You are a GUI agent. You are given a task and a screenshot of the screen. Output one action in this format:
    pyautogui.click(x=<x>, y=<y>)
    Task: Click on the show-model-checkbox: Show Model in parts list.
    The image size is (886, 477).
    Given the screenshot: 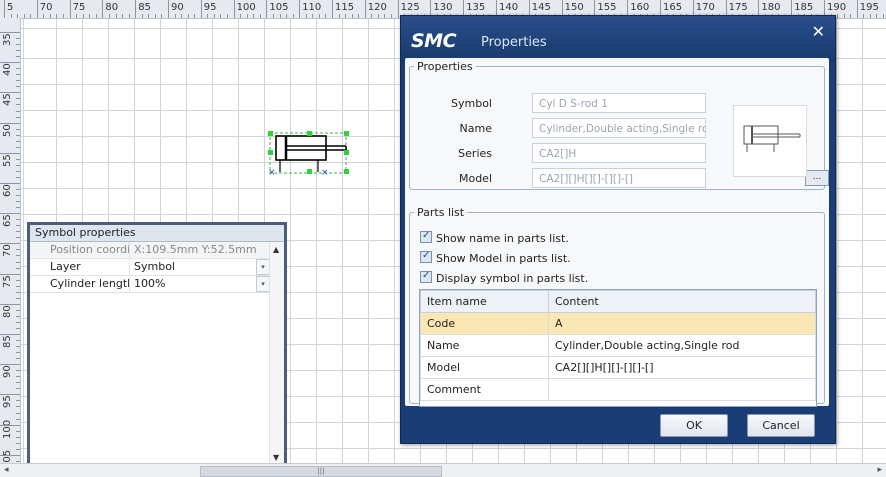 What is the action you would take?
    pyautogui.click(x=495, y=257)
    